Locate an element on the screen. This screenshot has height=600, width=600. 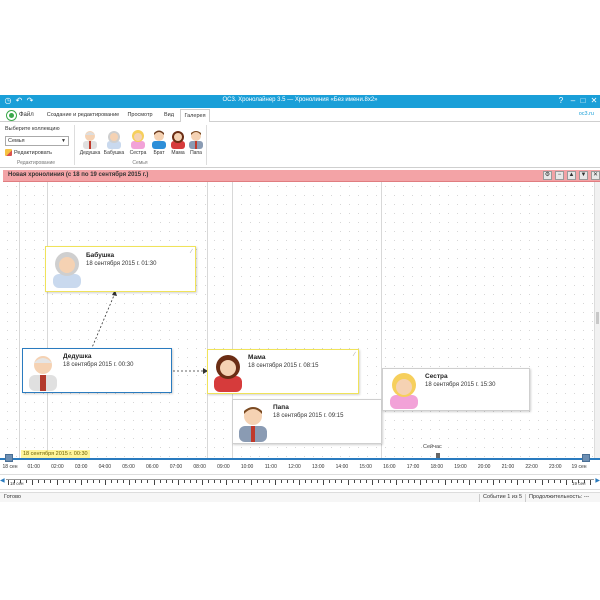
event-name: Дедушка is located at coordinates (77, 356).